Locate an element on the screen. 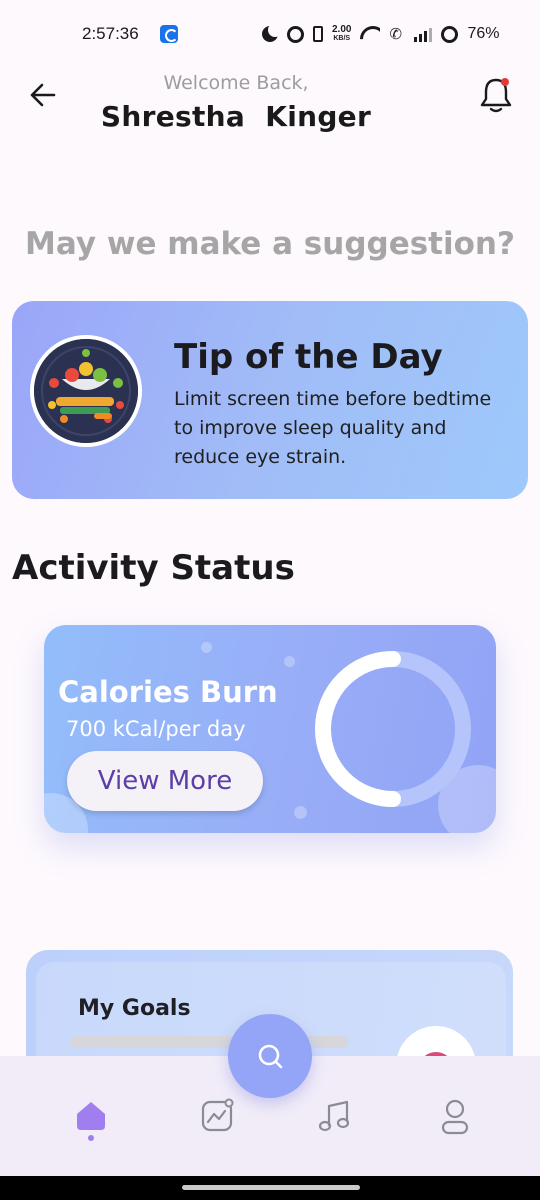  bell-icon is located at coordinates (496, 95).